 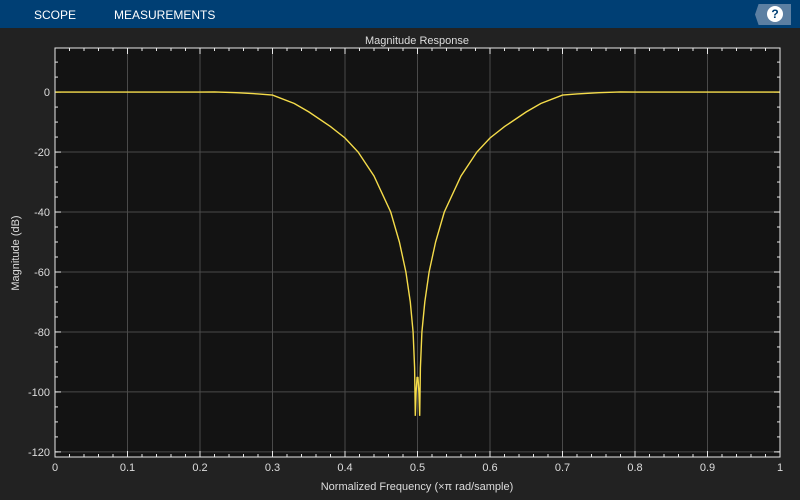 I want to click on x-tick-label: 0.6, so click(x=489, y=468).